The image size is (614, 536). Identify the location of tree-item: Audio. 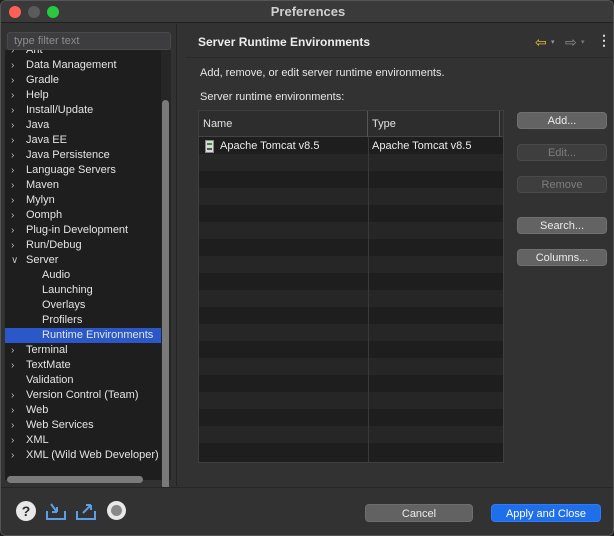
(83, 275).